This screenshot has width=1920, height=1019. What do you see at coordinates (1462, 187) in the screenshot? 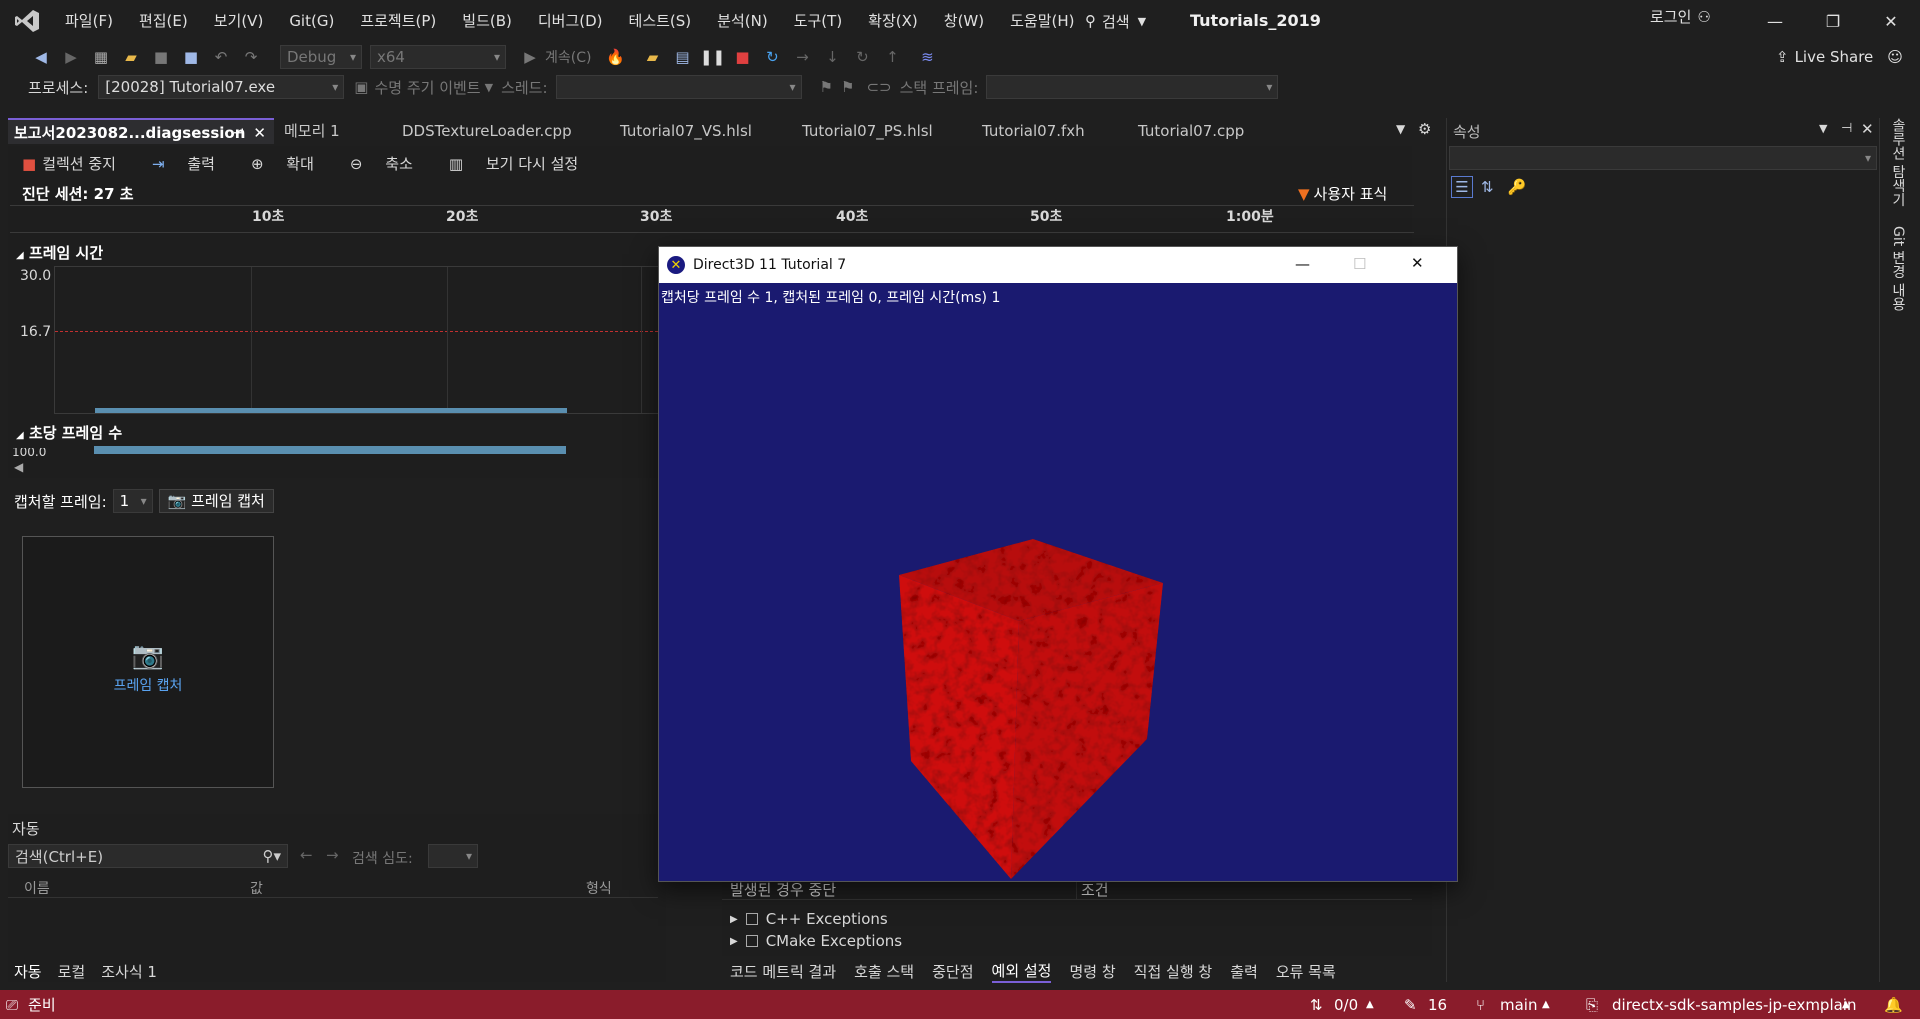
I see `categorized-icon: ☰` at bounding box center [1462, 187].